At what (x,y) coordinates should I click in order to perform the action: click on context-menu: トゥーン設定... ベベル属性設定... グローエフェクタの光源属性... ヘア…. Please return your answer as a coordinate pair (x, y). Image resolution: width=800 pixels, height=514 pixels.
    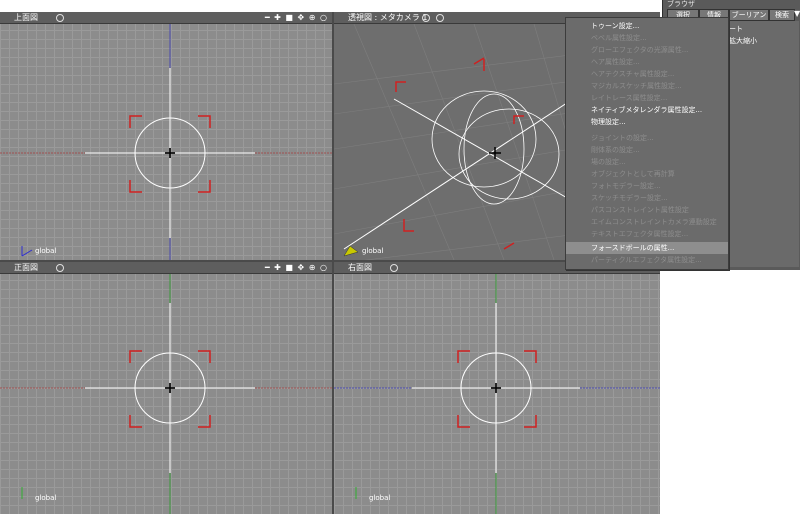
    Looking at the image, I should click on (647, 143).